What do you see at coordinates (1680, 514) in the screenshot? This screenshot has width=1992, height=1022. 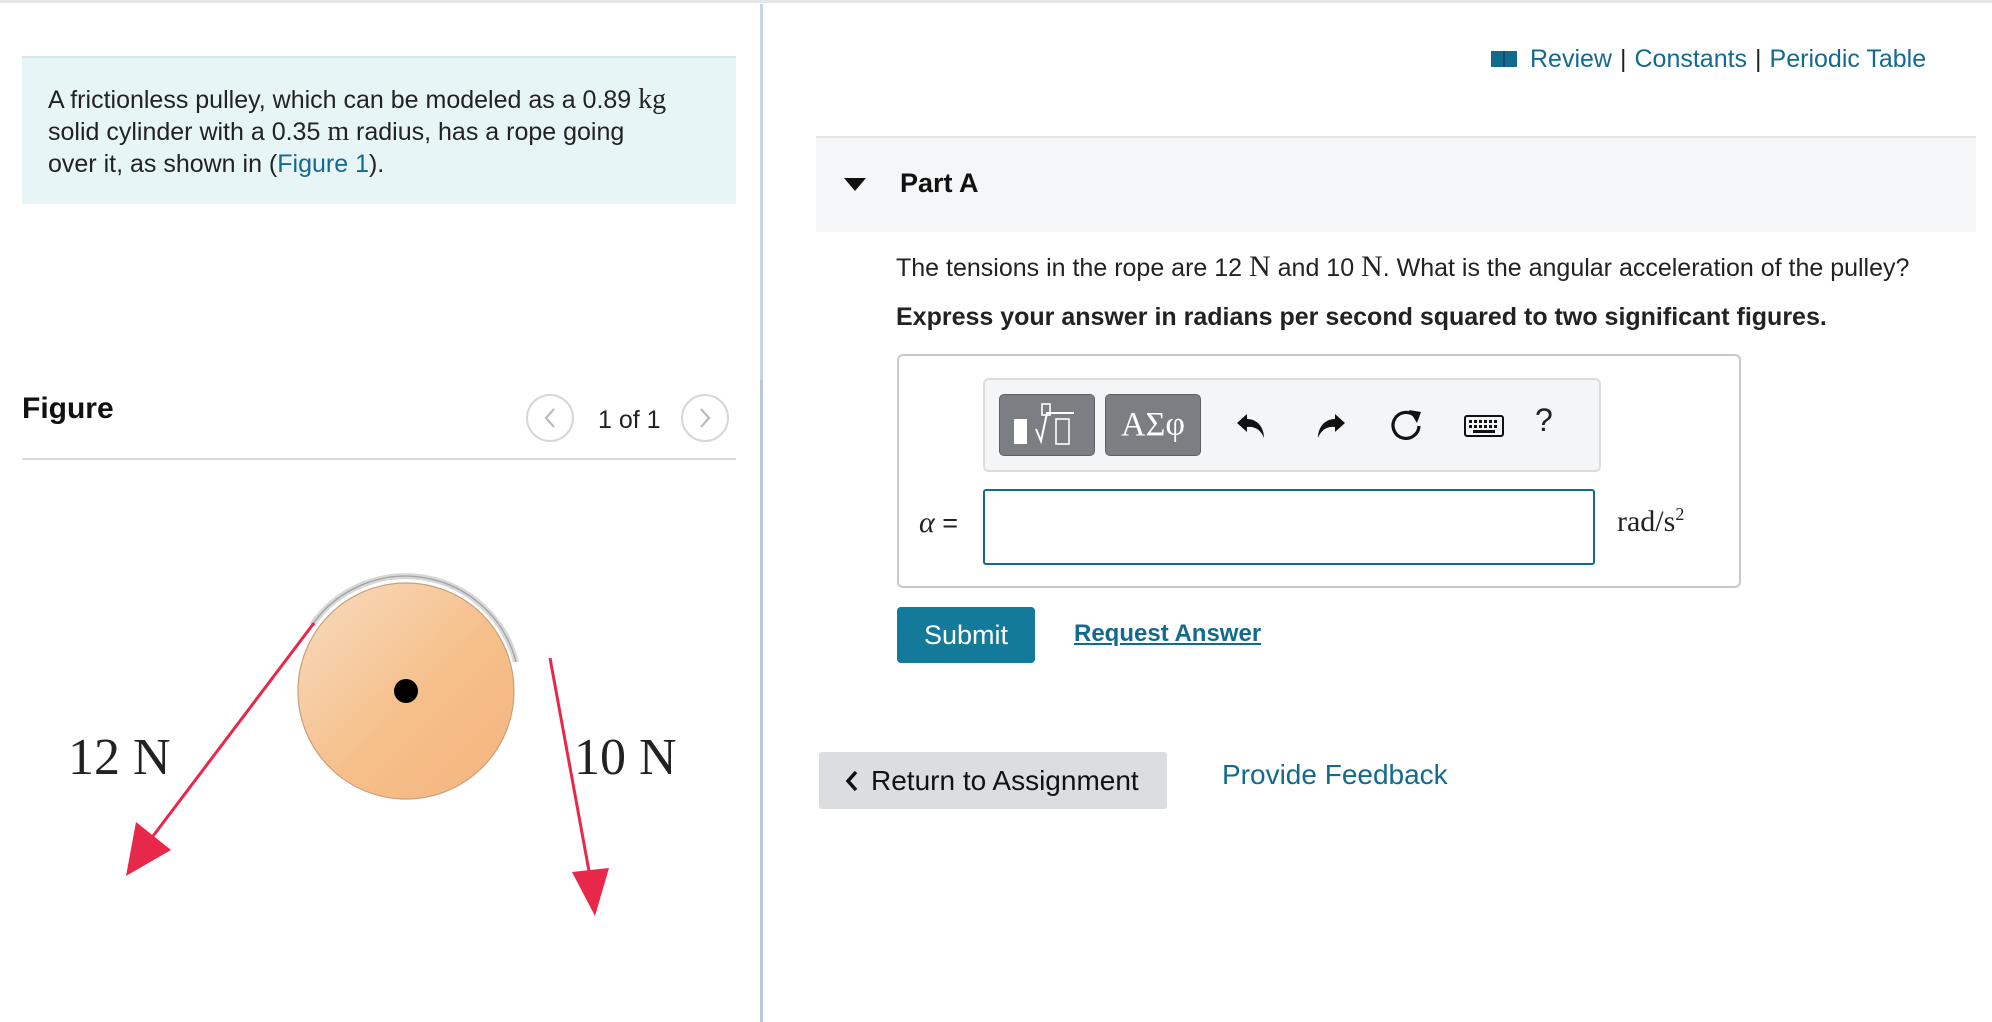 I see `unit-exponent: 2` at bounding box center [1680, 514].